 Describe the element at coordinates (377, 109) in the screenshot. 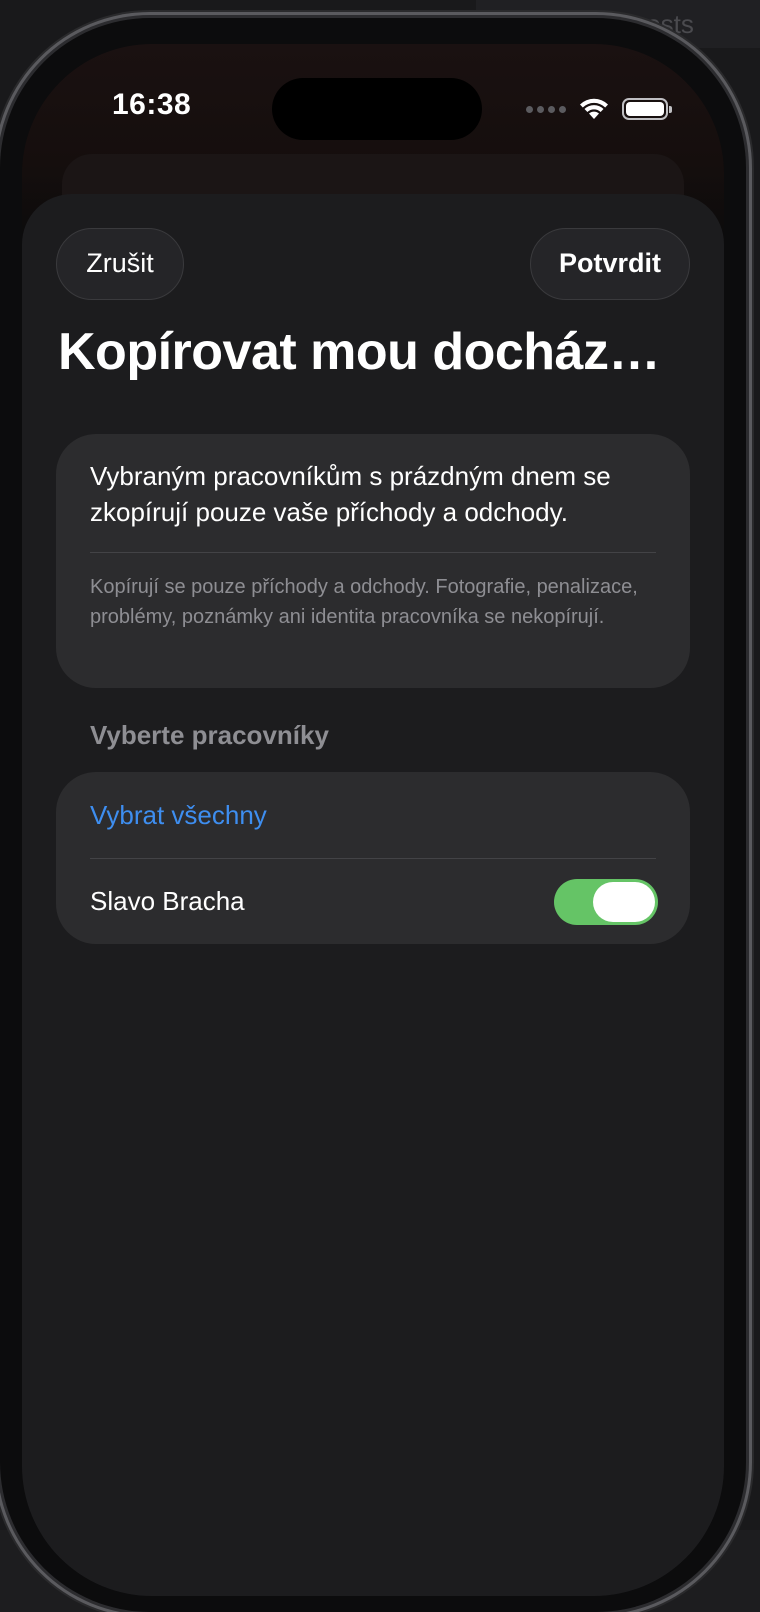

I see `dynamic-island` at that location.